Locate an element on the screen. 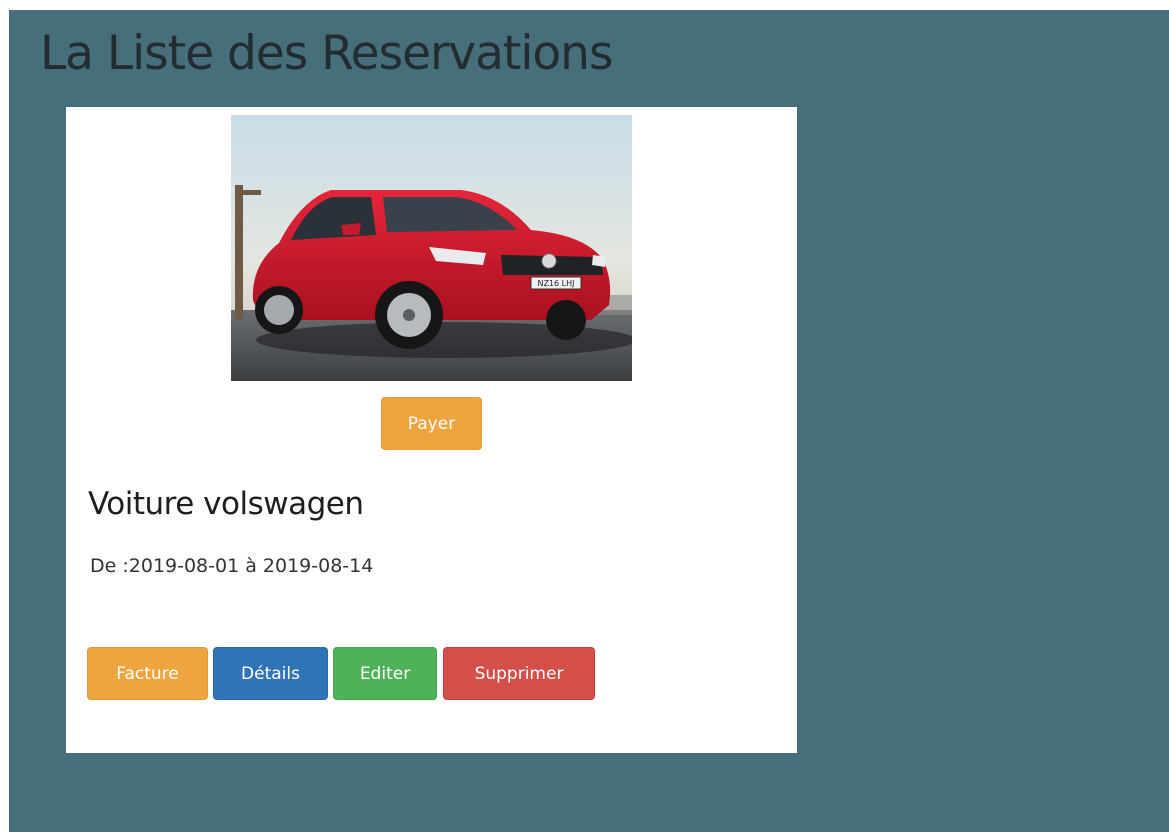 The height and width of the screenshot is (832, 1169). car-image: NZ16 LHJ is located at coordinates (431, 248).